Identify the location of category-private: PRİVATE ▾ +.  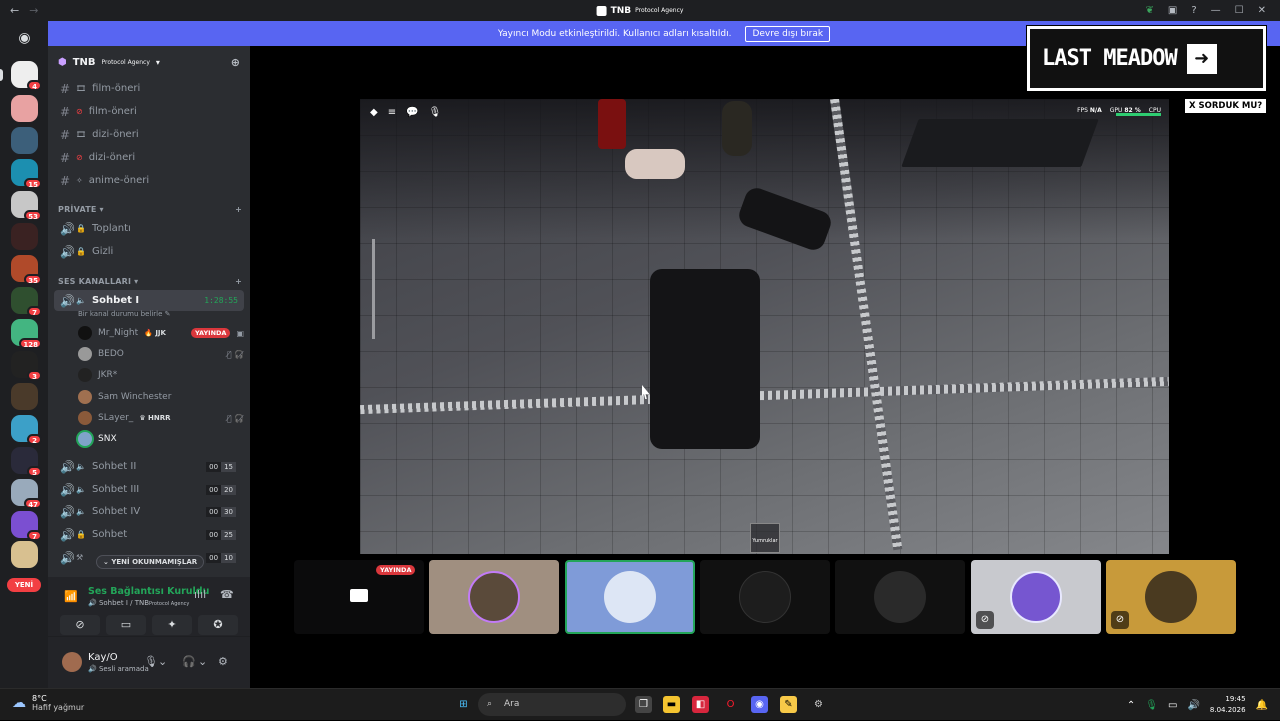
(150, 209).